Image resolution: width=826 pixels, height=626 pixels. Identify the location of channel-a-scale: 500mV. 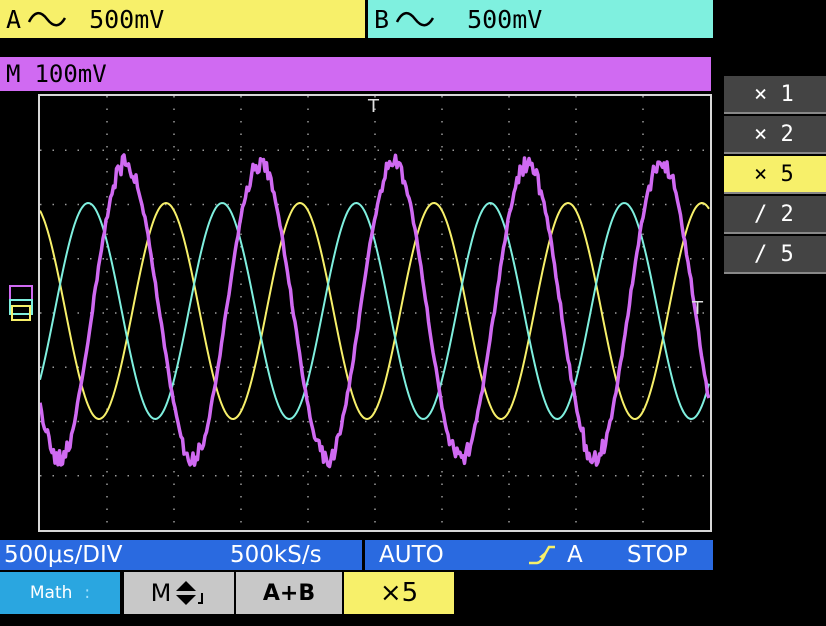
(126, 19).